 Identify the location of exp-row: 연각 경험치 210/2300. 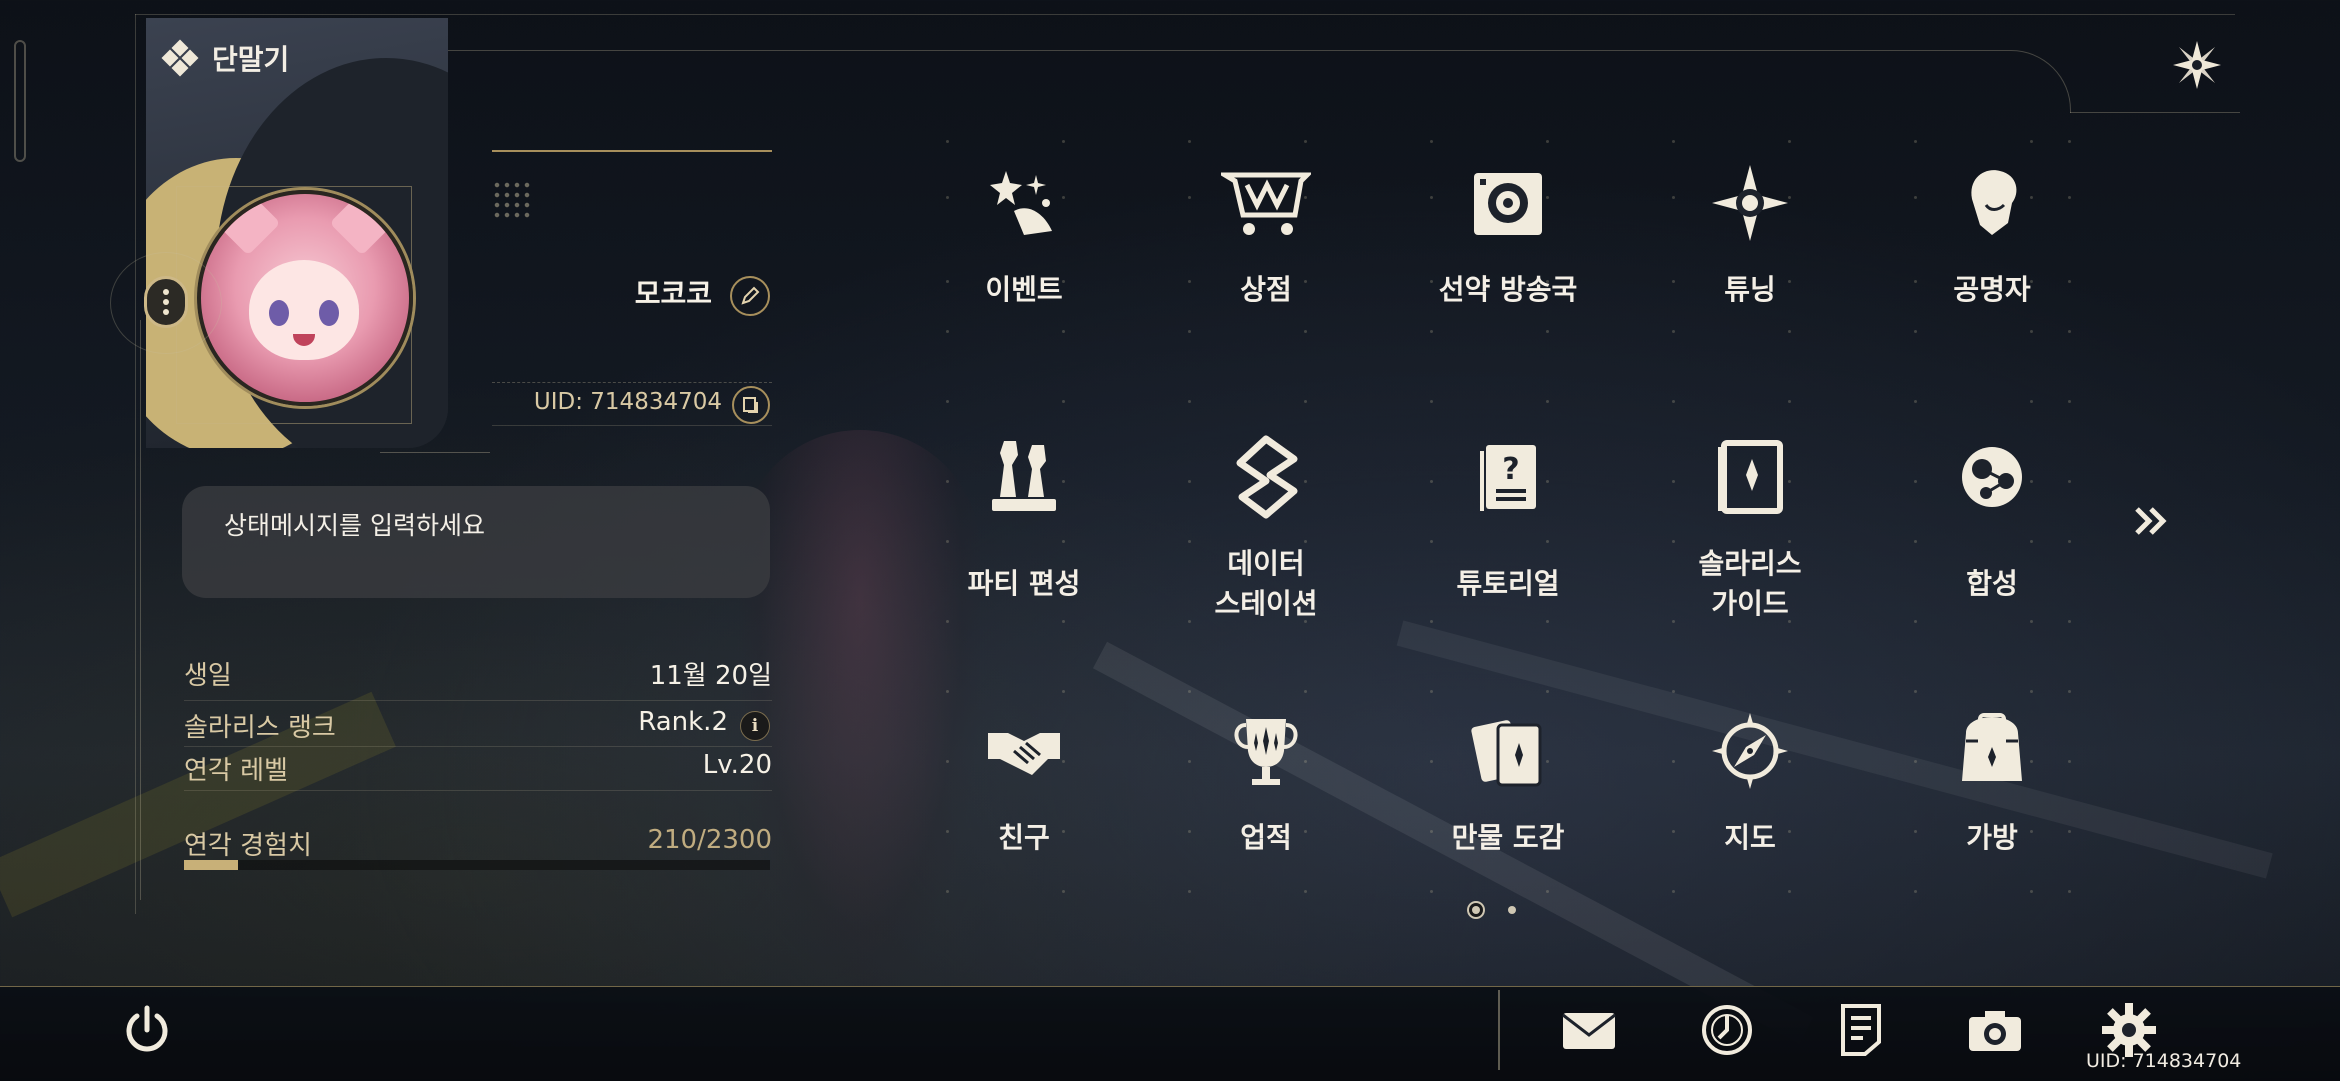
(478, 845).